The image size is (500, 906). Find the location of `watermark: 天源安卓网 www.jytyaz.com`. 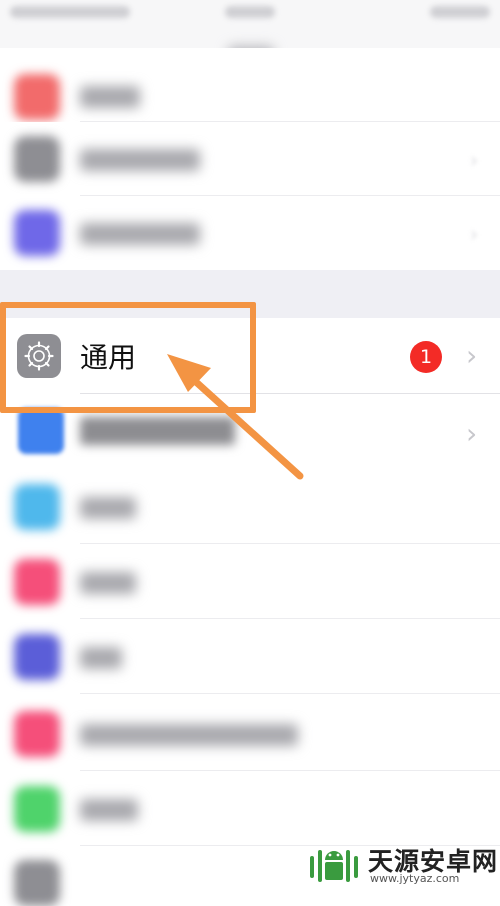

watermark: 天源安卓网 www.jytyaz.com is located at coordinates (404, 864).